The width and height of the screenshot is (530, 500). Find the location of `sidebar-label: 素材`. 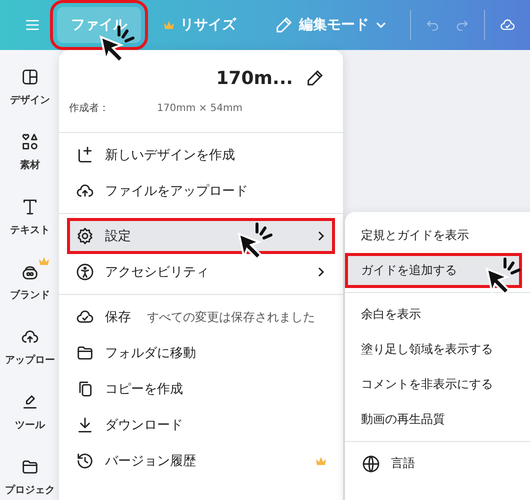

sidebar-label: 素材 is located at coordinates (30, 165).